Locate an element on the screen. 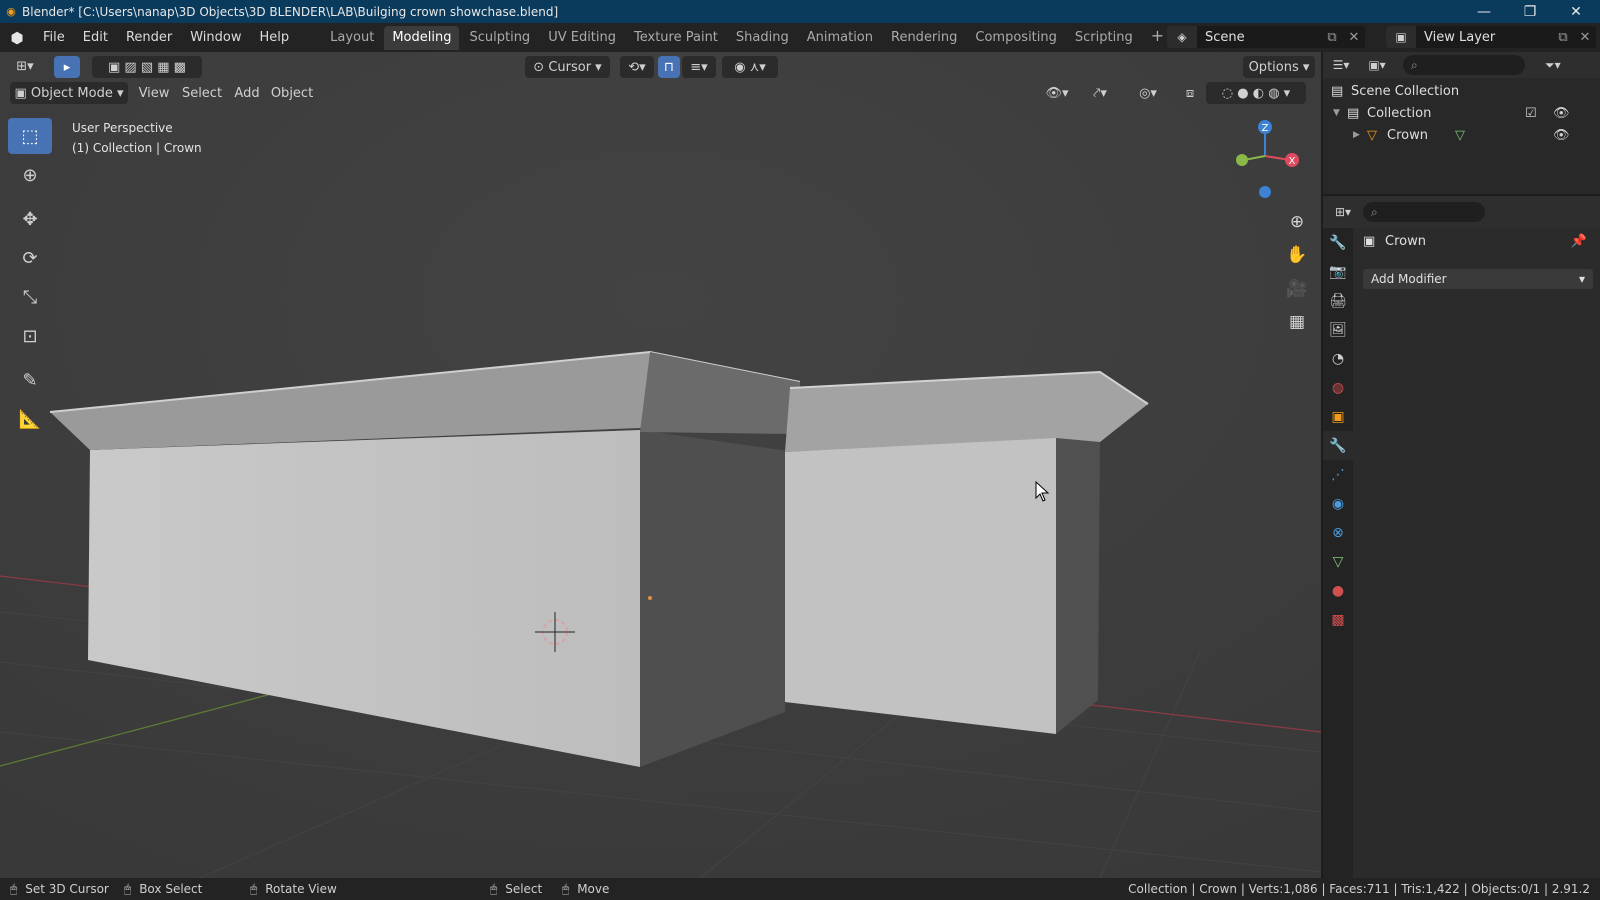 The width and height of the screenshot is (1600, 900). delete-scene-icon: ✕ is located at coordinates (1354, 37).